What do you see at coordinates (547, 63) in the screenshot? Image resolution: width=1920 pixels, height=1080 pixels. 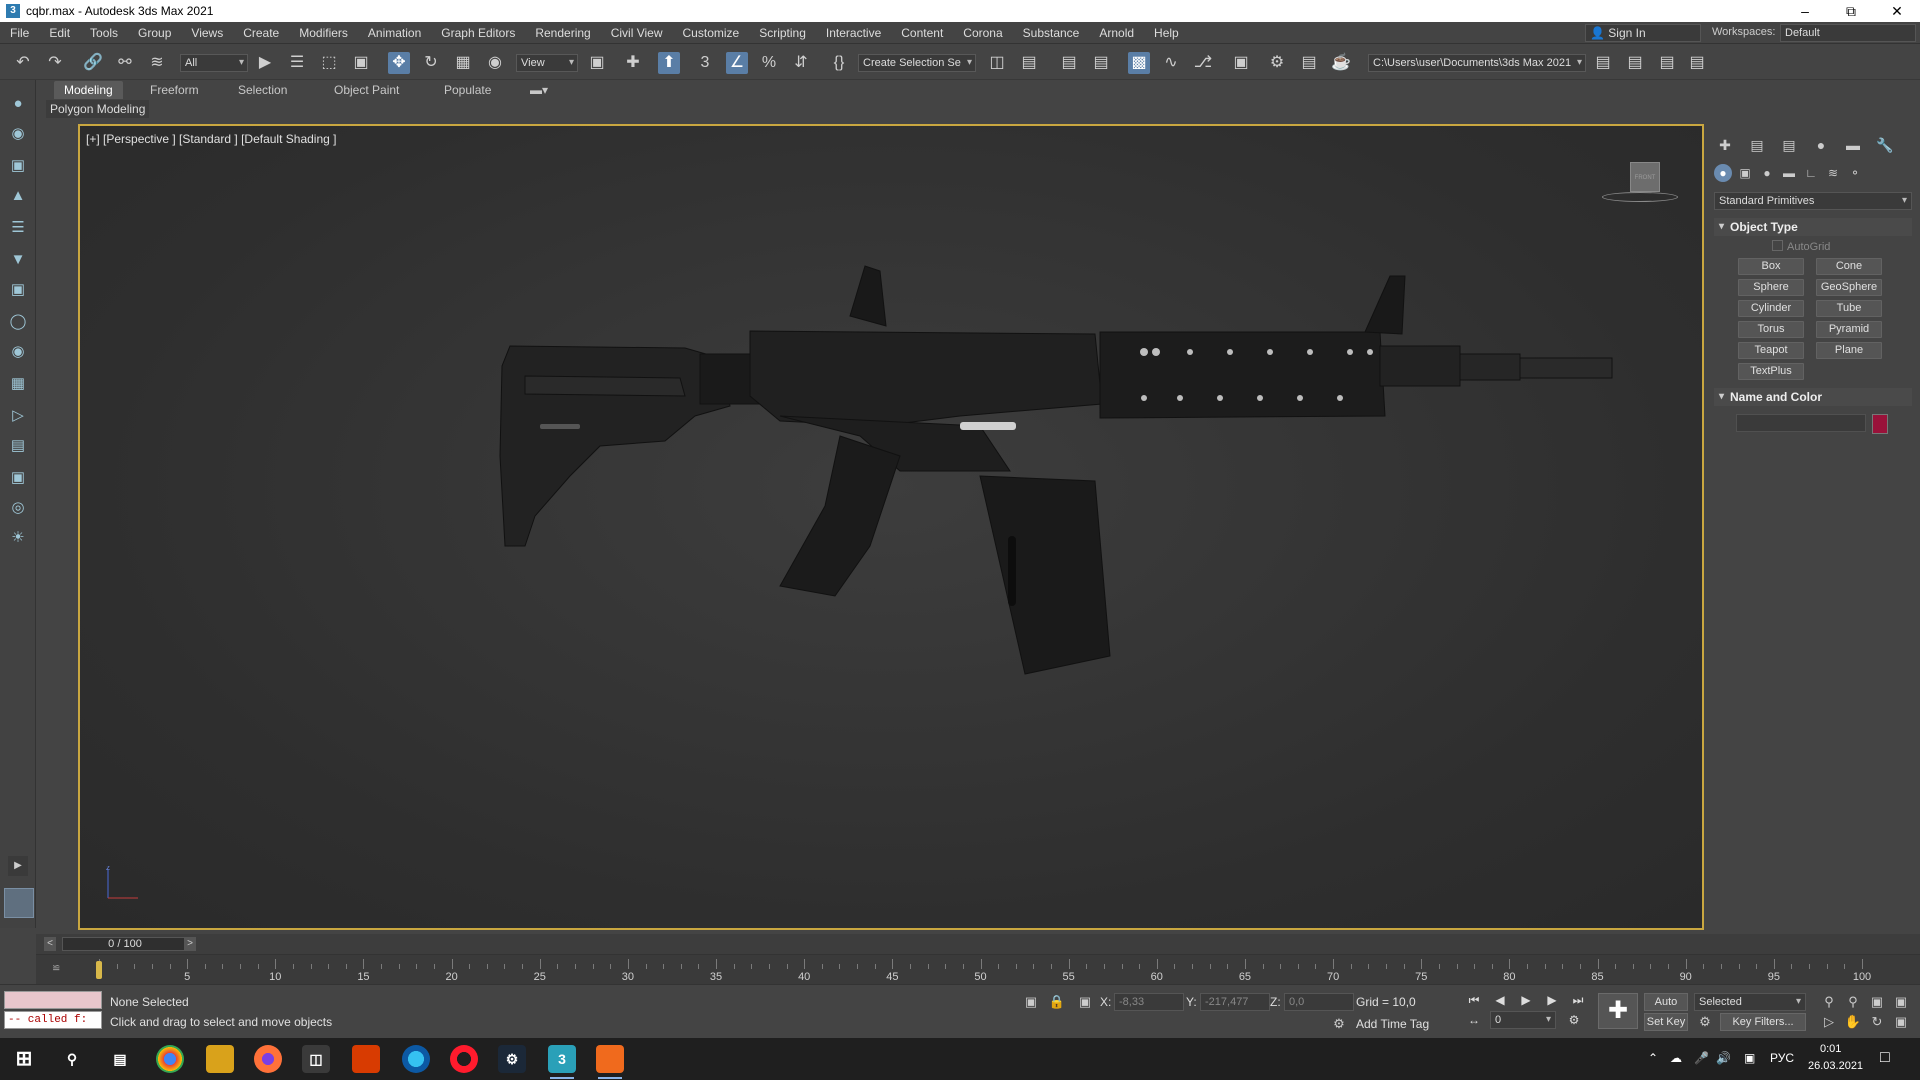 I see `reference-coord-dropdown: View` at bounding box center [547, 63].